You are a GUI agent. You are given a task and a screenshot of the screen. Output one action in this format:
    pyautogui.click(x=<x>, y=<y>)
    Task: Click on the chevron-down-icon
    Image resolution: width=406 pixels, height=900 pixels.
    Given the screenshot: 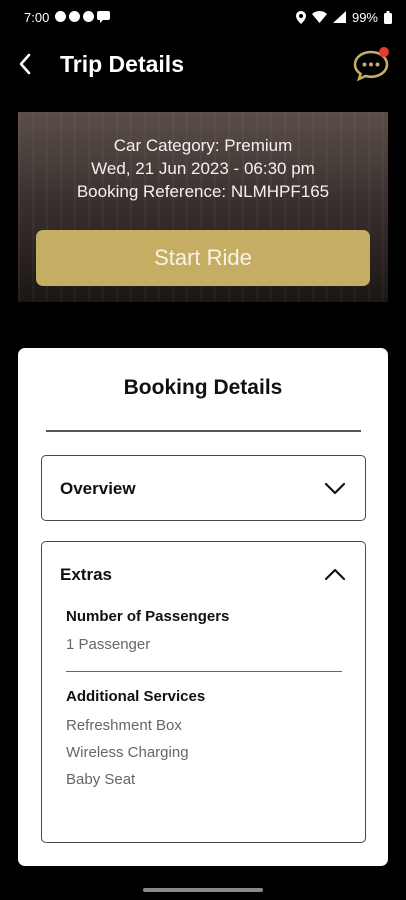 What is the action you would take?
    pyautogui.click(x=335, y=488)
    